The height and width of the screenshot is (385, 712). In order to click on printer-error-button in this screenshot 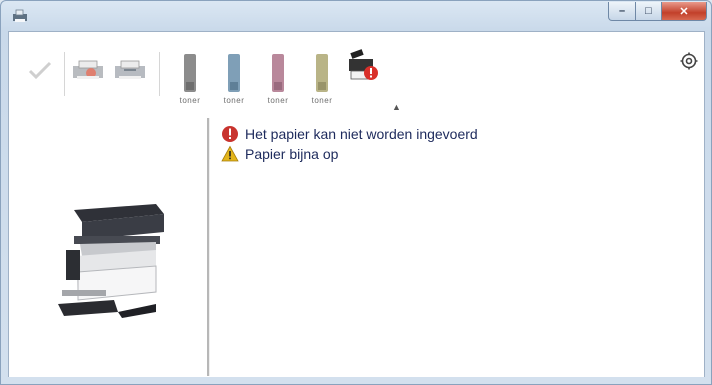, I will do `click(363, 66)`.